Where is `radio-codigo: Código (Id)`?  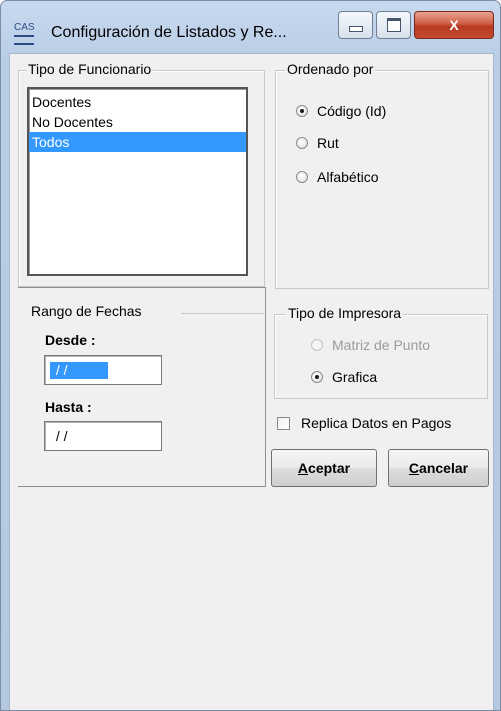 radio-codigo: Código (Id) is located at coordinates (341, 111).